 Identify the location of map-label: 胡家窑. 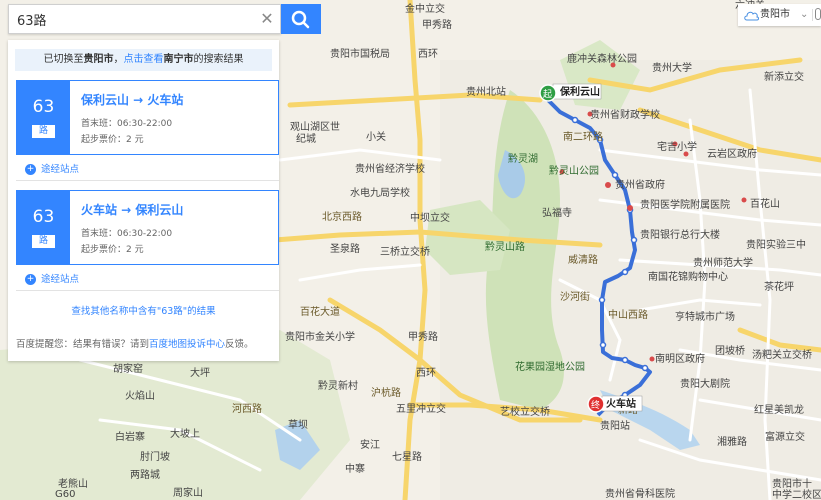
(128, 368).